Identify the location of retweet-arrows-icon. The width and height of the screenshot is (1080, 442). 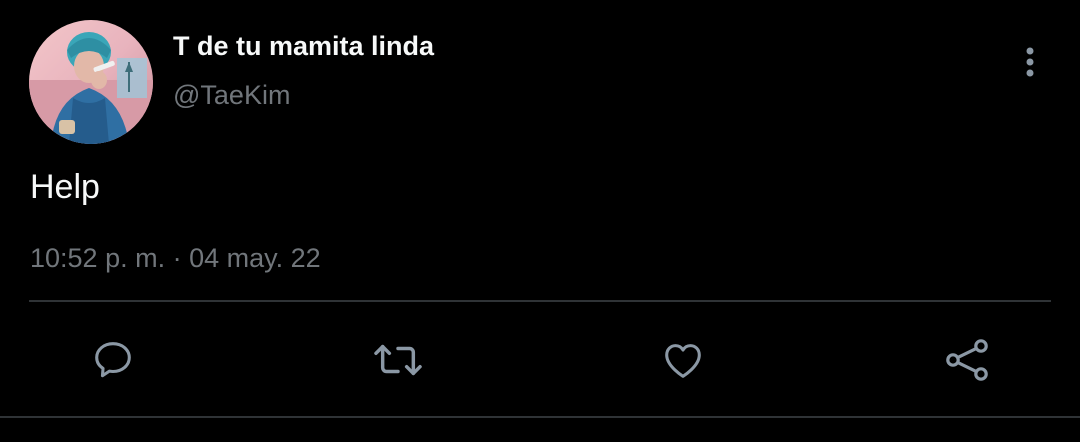
(398, 360).